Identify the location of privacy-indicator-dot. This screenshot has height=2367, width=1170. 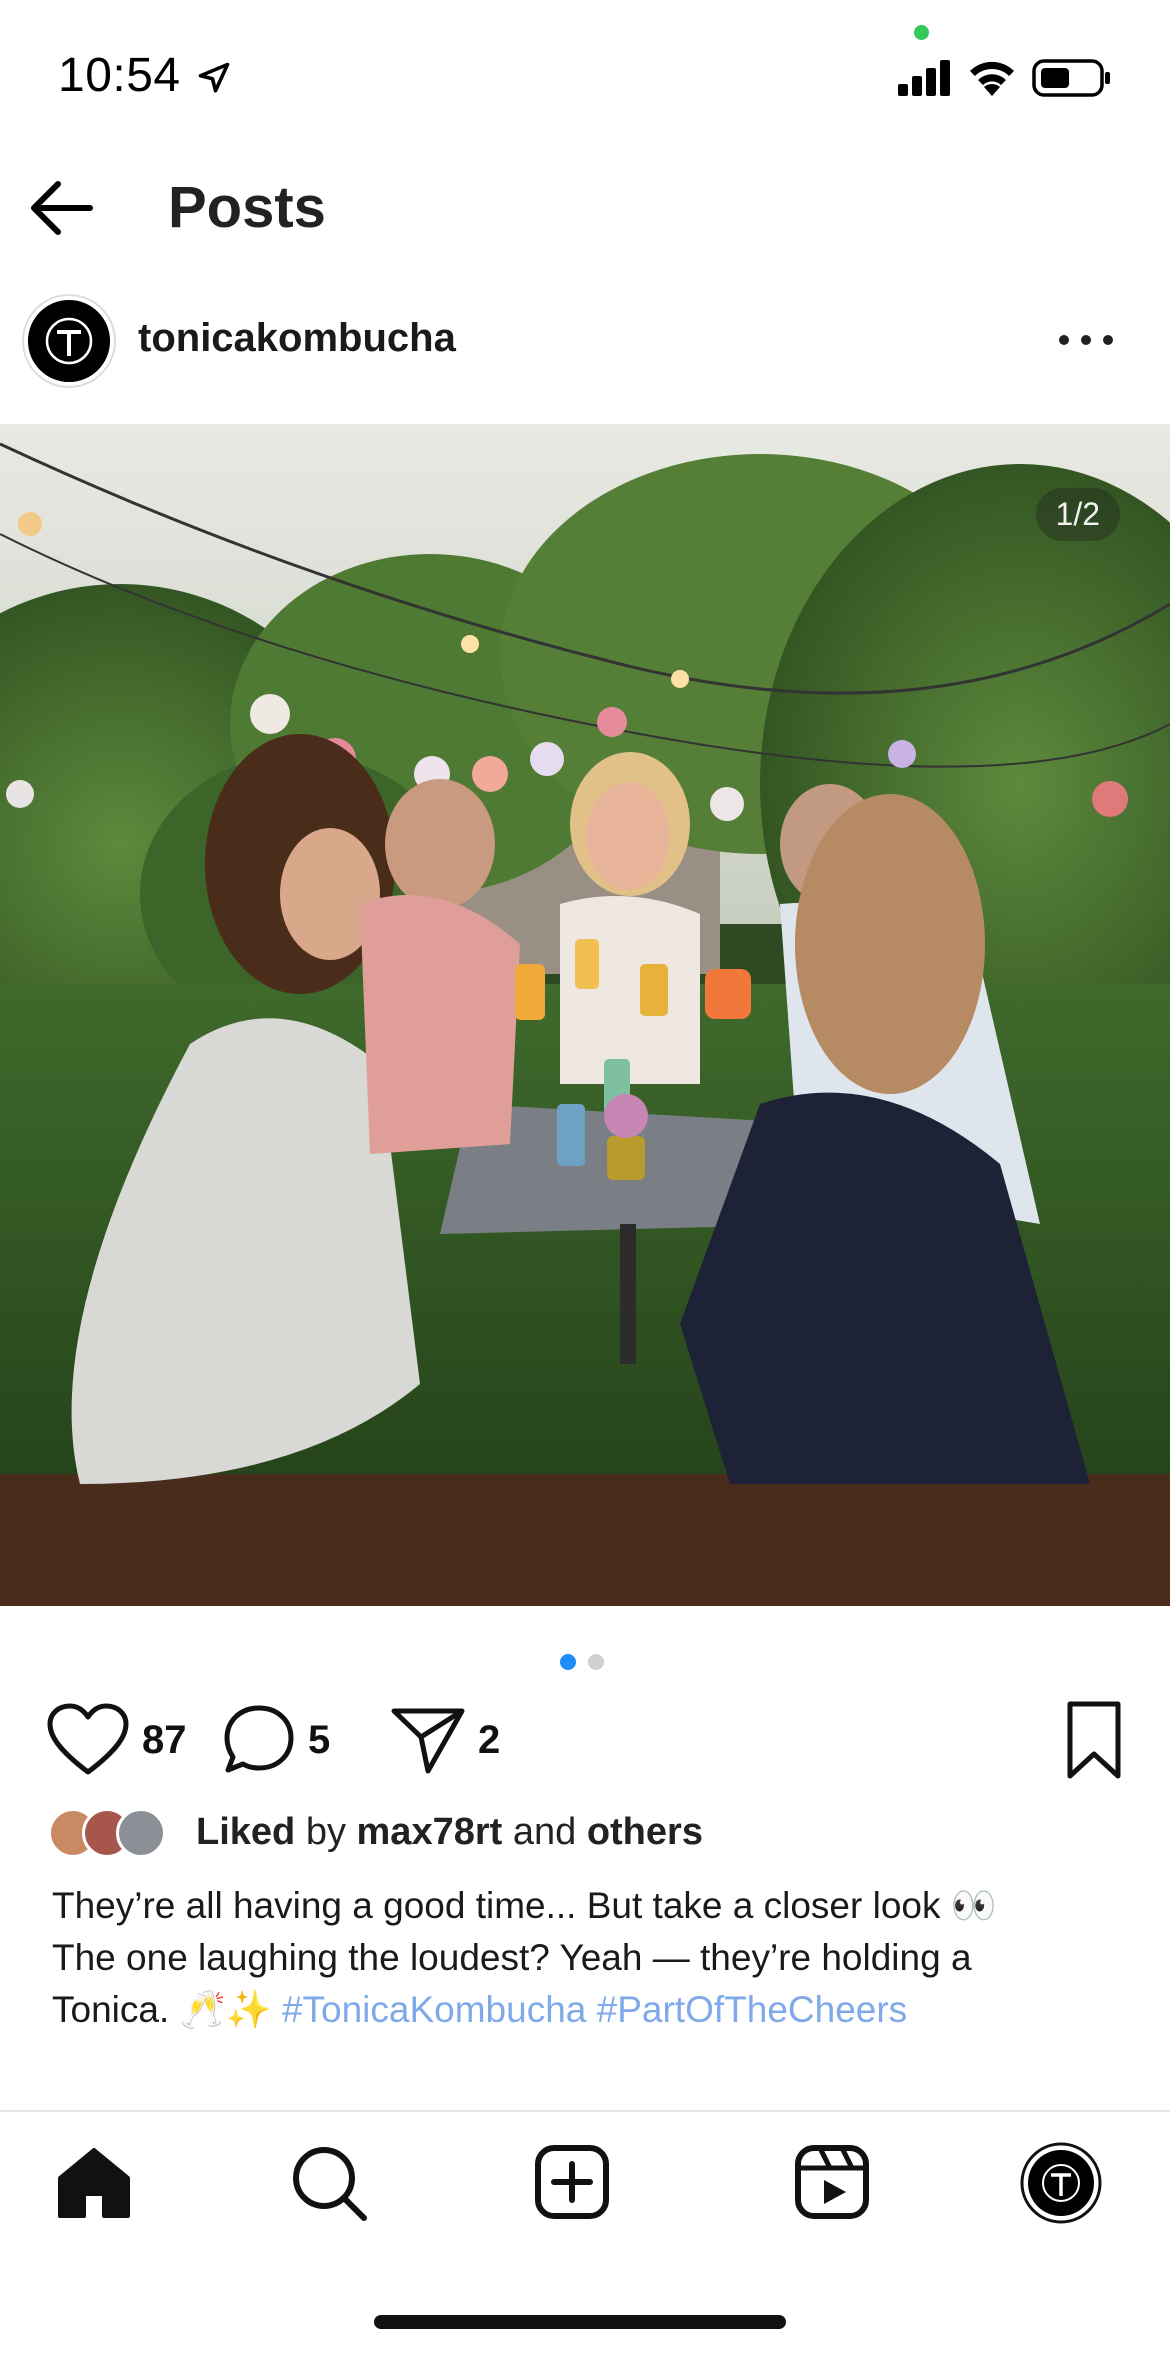
(921, 32).